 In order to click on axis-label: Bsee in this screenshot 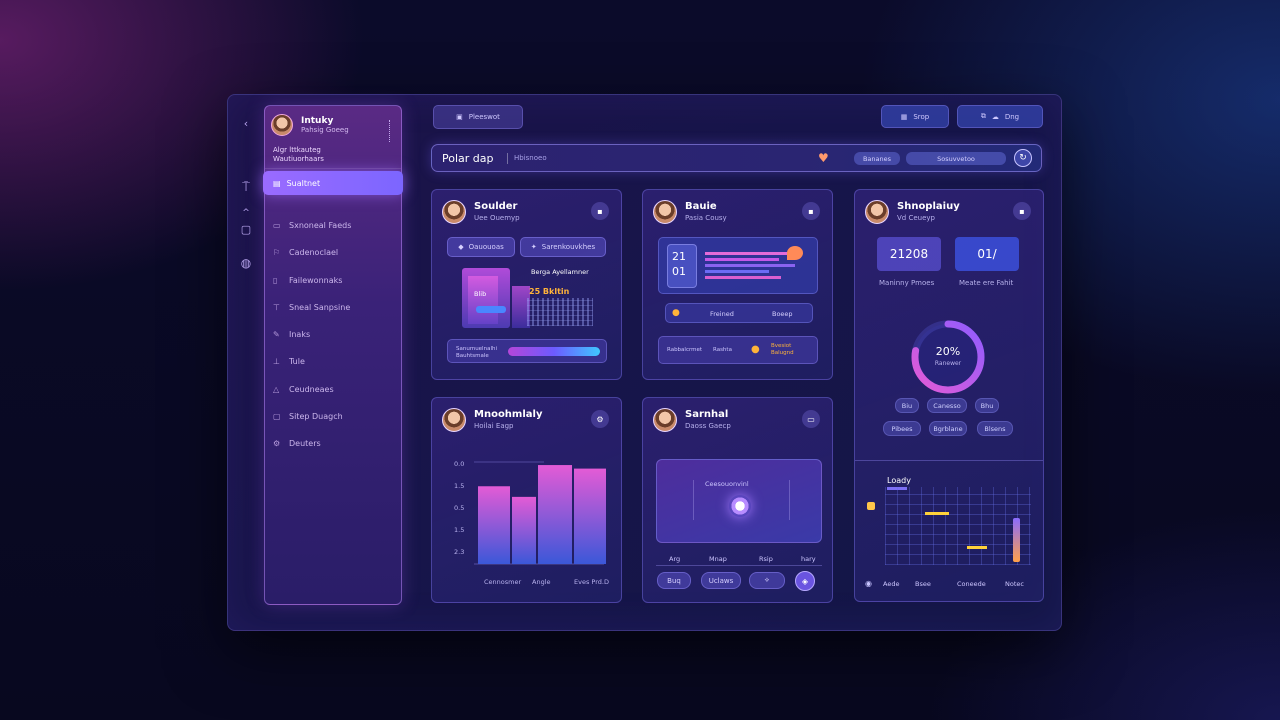, I will do `click(923, 584)`.